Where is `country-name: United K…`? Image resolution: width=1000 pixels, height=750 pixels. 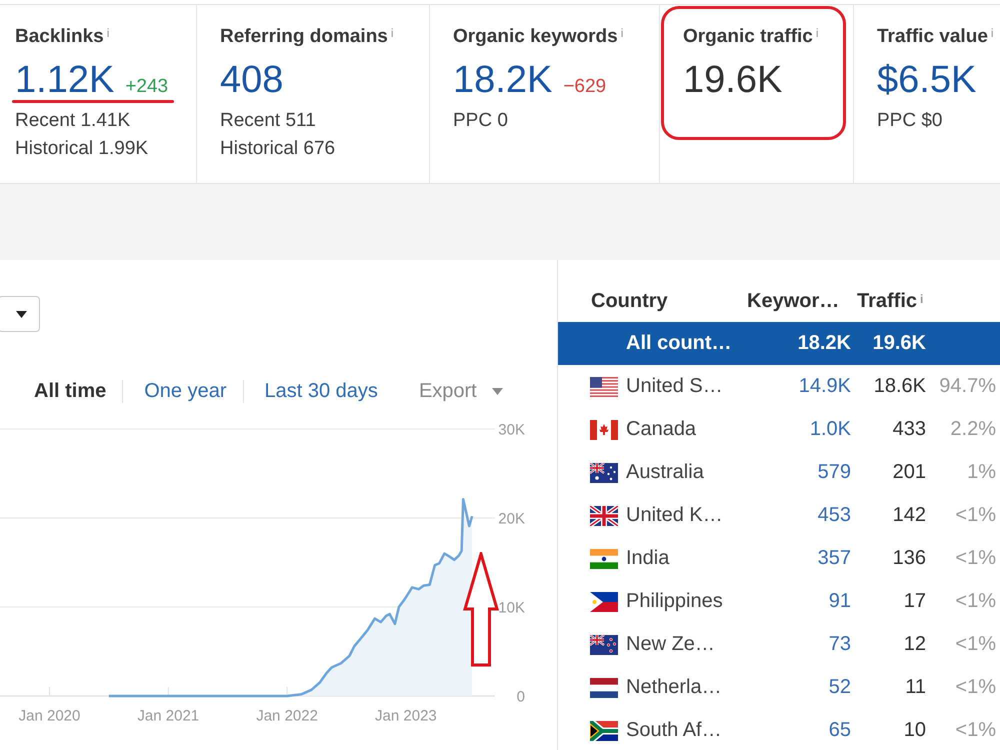 country-name: United K… is located at coordinates (674, 515).